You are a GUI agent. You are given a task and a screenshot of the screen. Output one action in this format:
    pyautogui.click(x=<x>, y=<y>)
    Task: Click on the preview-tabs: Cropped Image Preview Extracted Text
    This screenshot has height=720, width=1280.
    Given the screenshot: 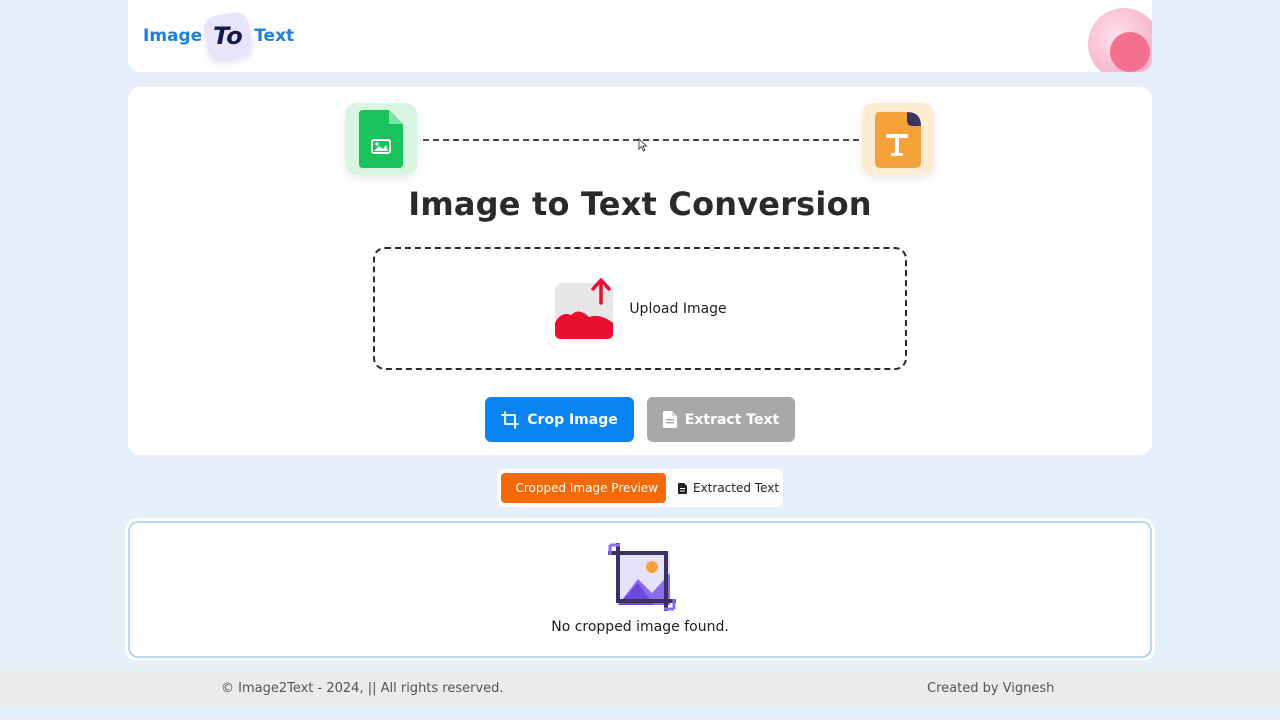 What is the action you would take?
    pyautogui.click(x=640, y=488)
    